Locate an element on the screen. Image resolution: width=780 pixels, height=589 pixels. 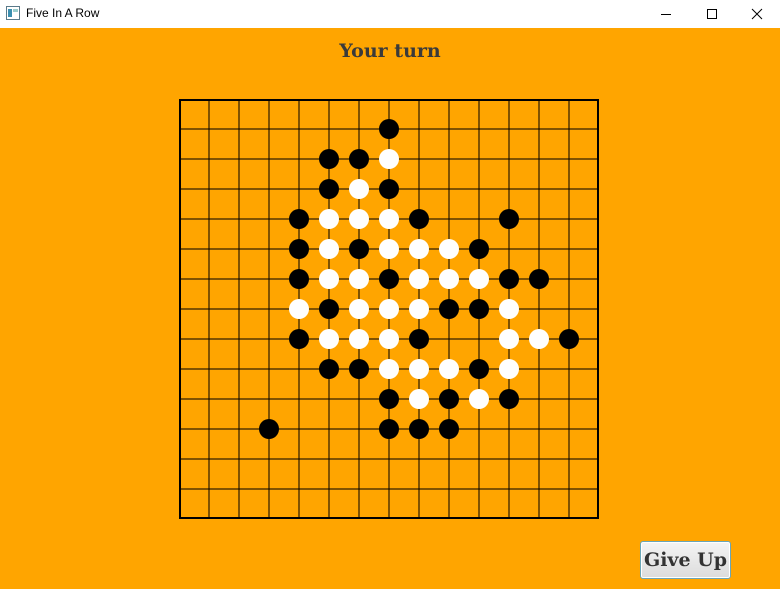
turn-status: Your turn is located at coordinates (390, 51).